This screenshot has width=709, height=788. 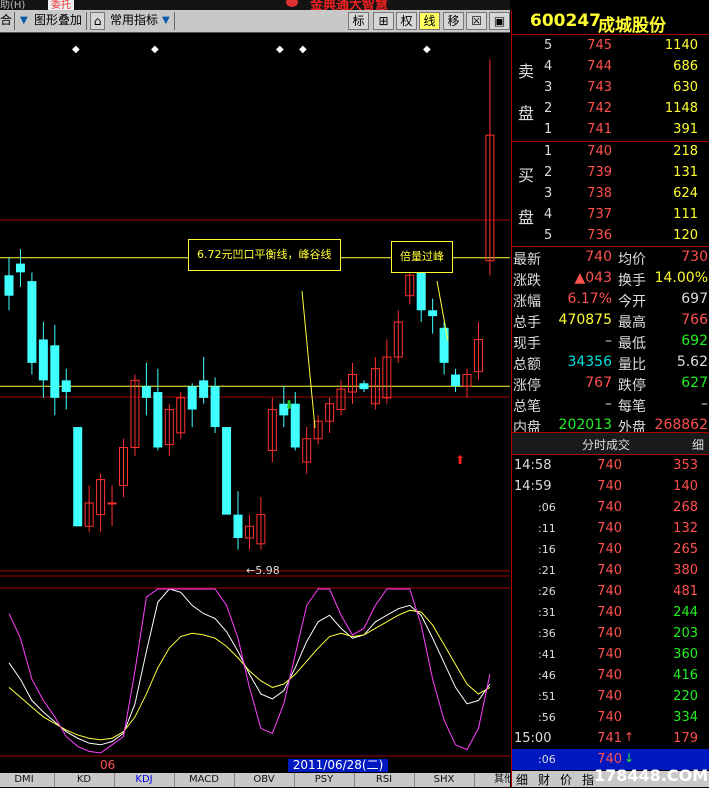 What do you see at coordinates (547, 612) in the screenshot?
I see `tick-time: :31` at bounding box center [547, 612].